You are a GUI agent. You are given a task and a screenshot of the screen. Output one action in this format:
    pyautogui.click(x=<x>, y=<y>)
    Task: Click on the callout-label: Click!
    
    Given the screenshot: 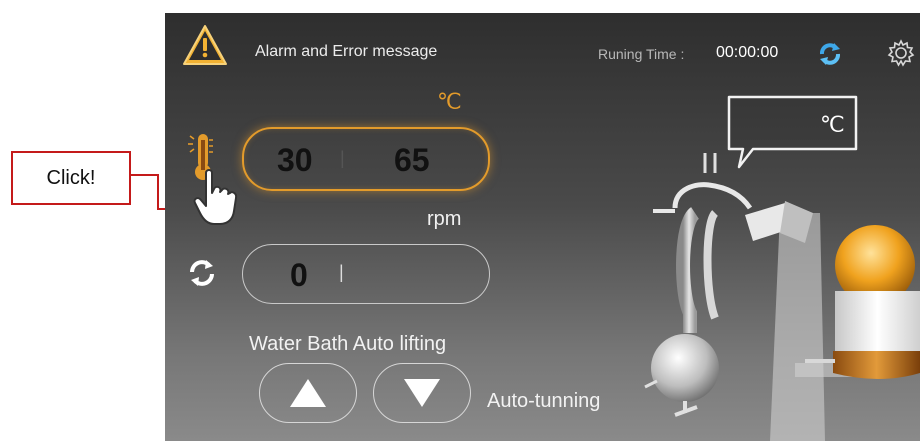 What is the action you would take?
    pyautogui.click(x=71, y=177)
    